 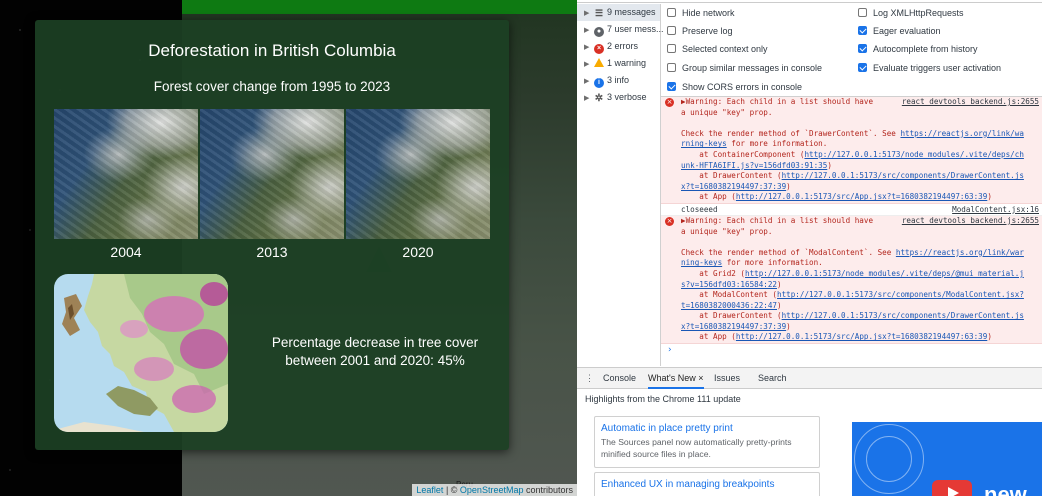 What do you see at coordinates (676, 378) in the screenshot?
I see `tab-whats-new: What's New ×` at bounding box center [676, 378].